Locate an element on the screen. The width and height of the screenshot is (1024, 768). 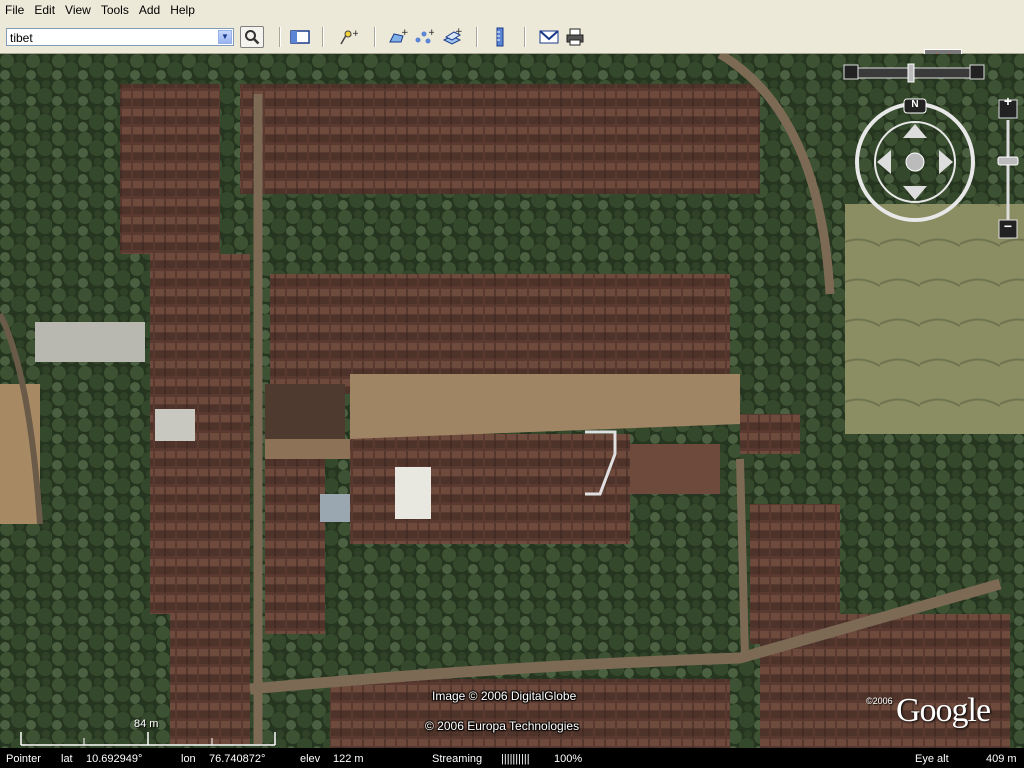
email-button is located at coordinates (549, 37).